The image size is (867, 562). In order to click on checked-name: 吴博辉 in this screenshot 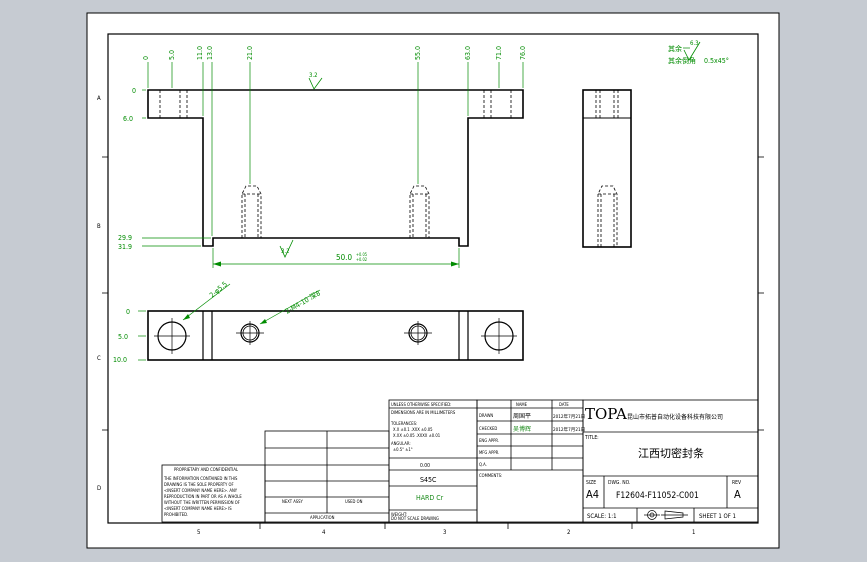, I will do `click(522, 429)`.